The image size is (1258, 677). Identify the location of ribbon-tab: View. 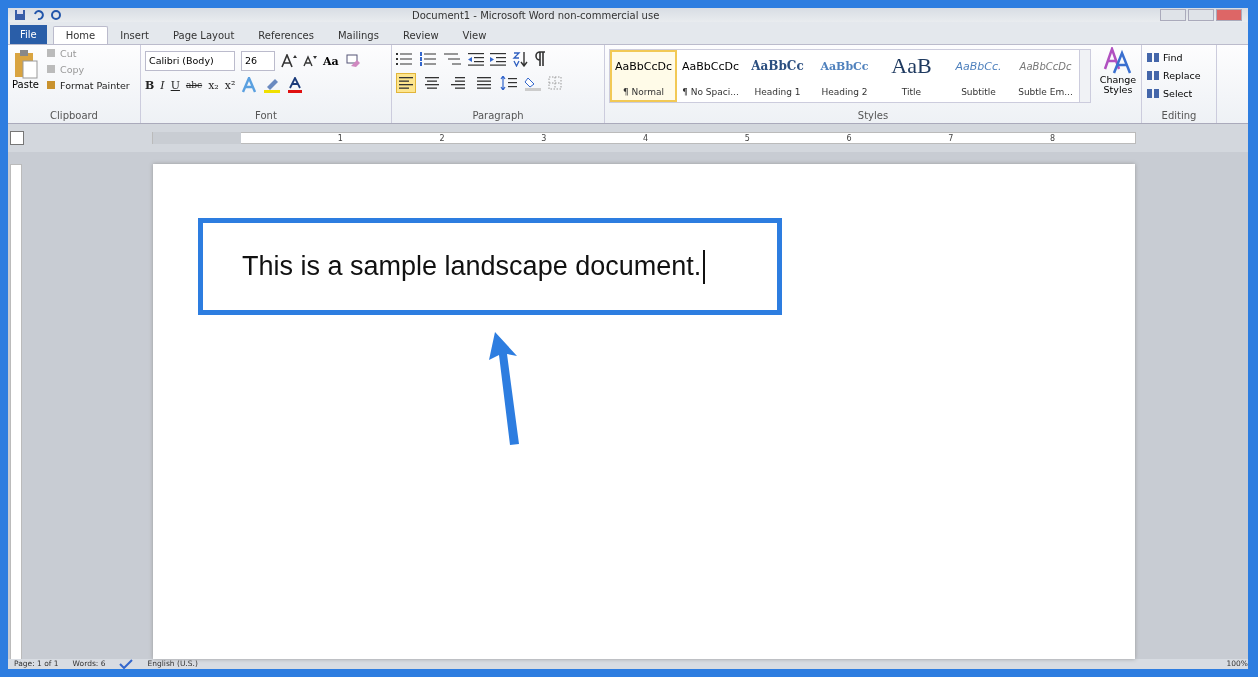
(474, 35).